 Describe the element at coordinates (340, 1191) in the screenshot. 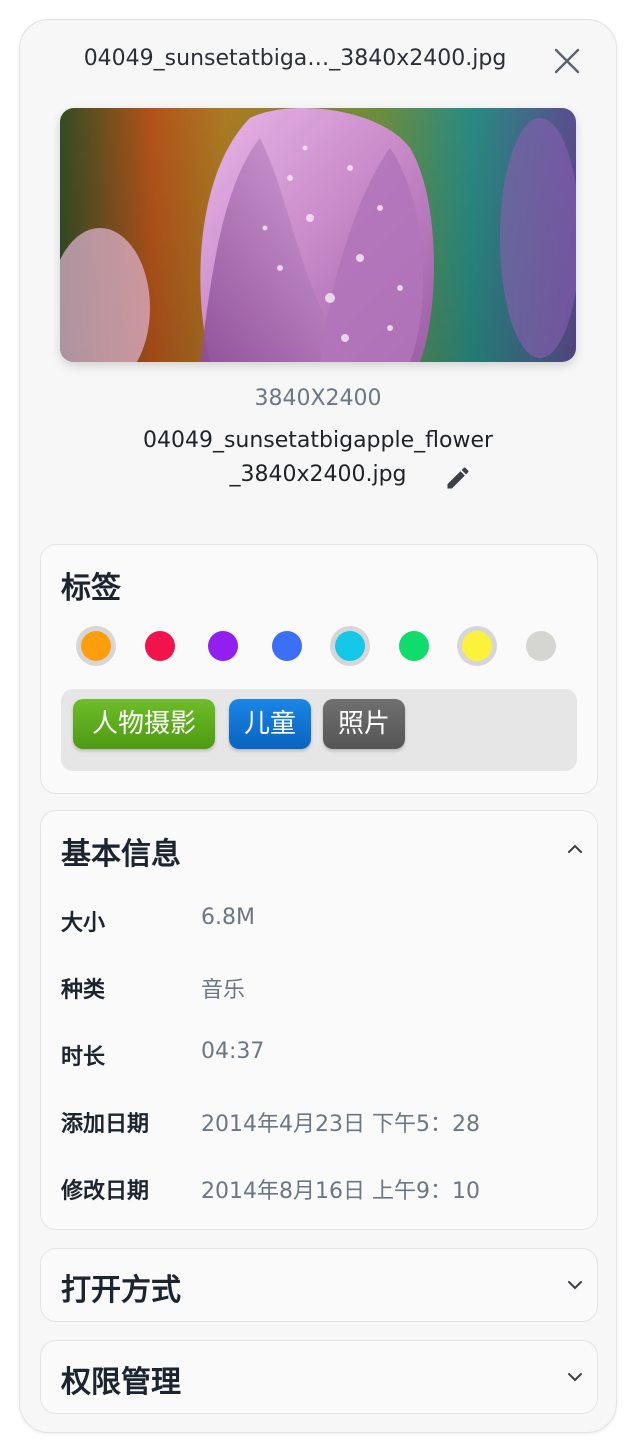

I see `date-modified-value: 2014年8月16日 上午9：10` at that location.